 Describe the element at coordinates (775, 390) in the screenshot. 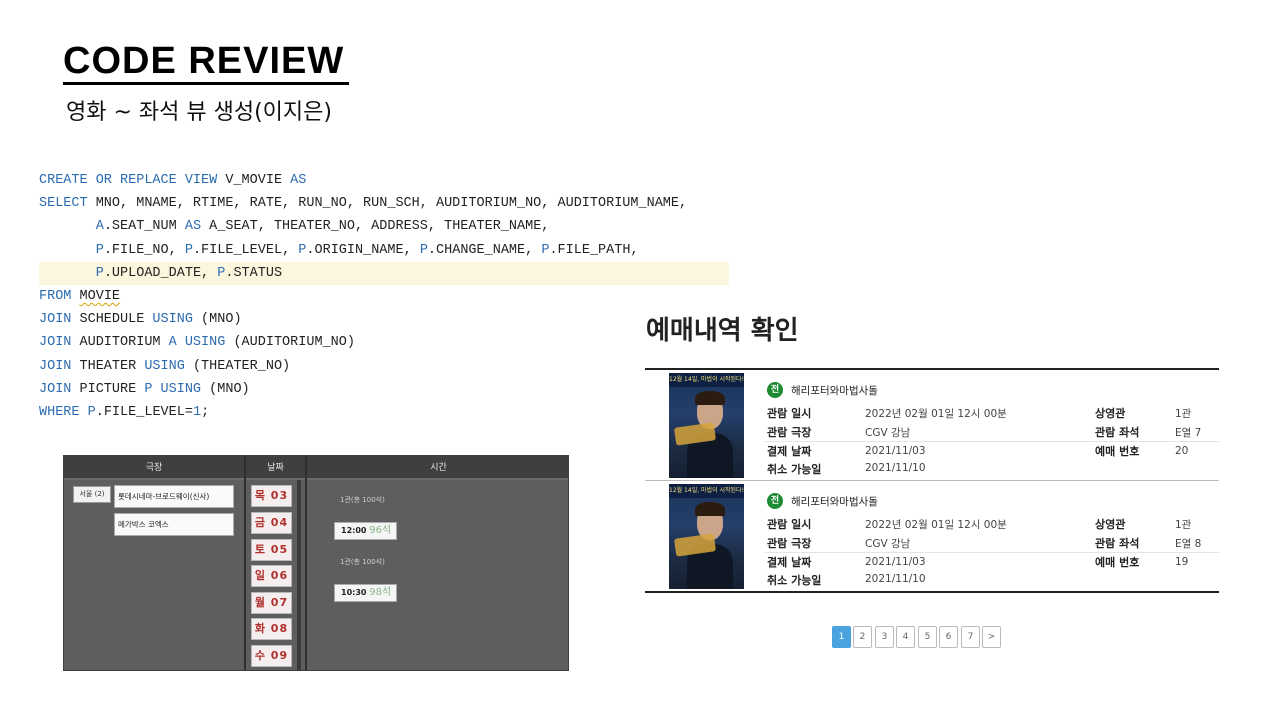

I see `age-grade-badge: 전` at that location.